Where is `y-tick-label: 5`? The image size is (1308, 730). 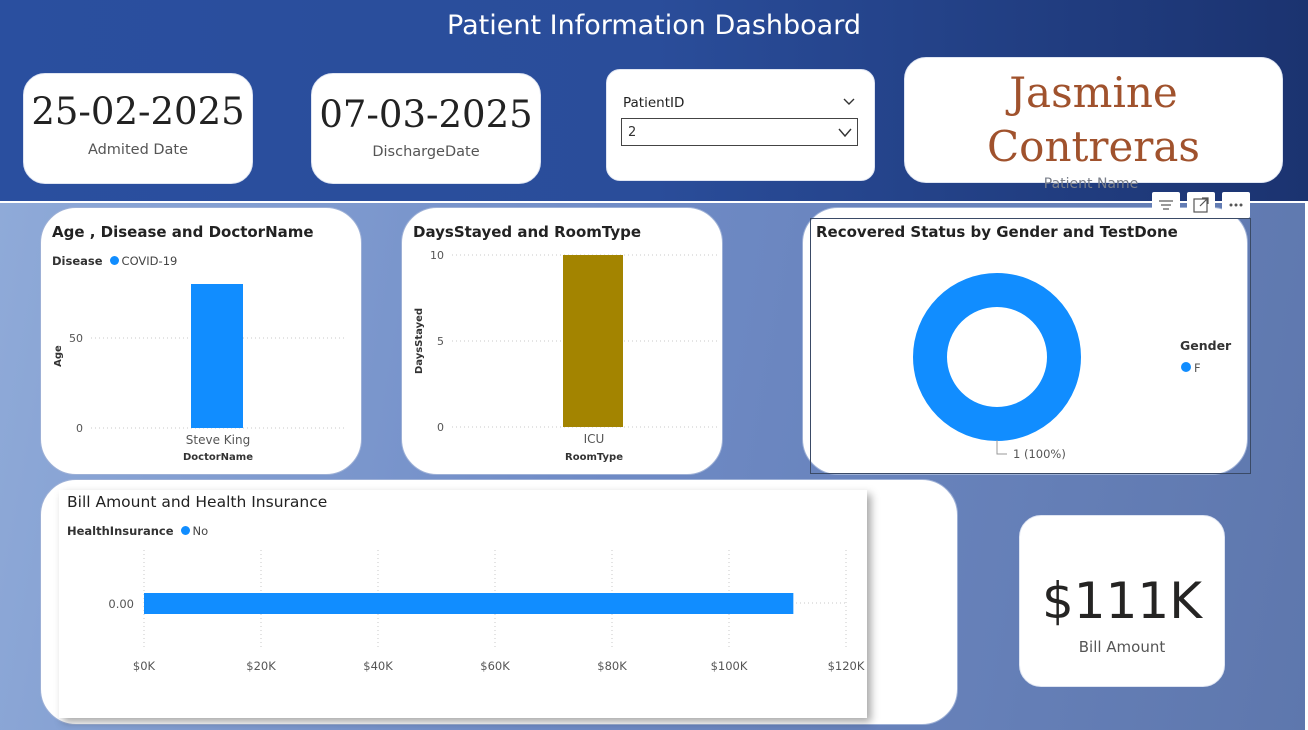 y-tick-label: 5 is located at coordinates (440, 341).